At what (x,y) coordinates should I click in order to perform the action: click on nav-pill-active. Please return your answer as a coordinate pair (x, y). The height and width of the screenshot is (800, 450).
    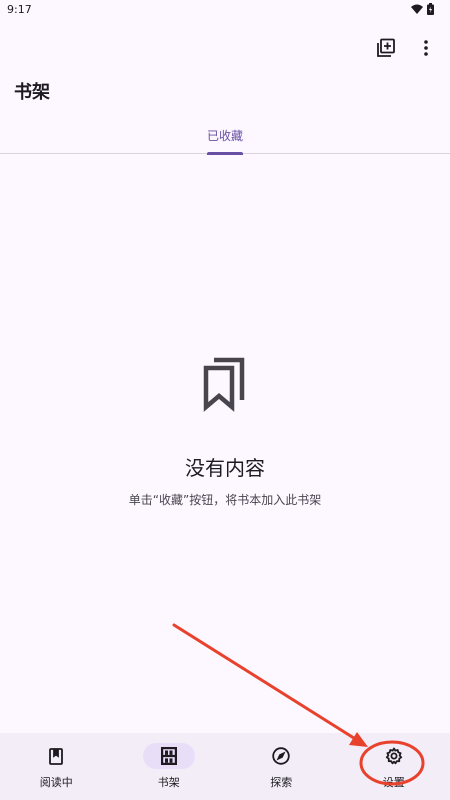
    Looking at the image, I should click on (168, 756).